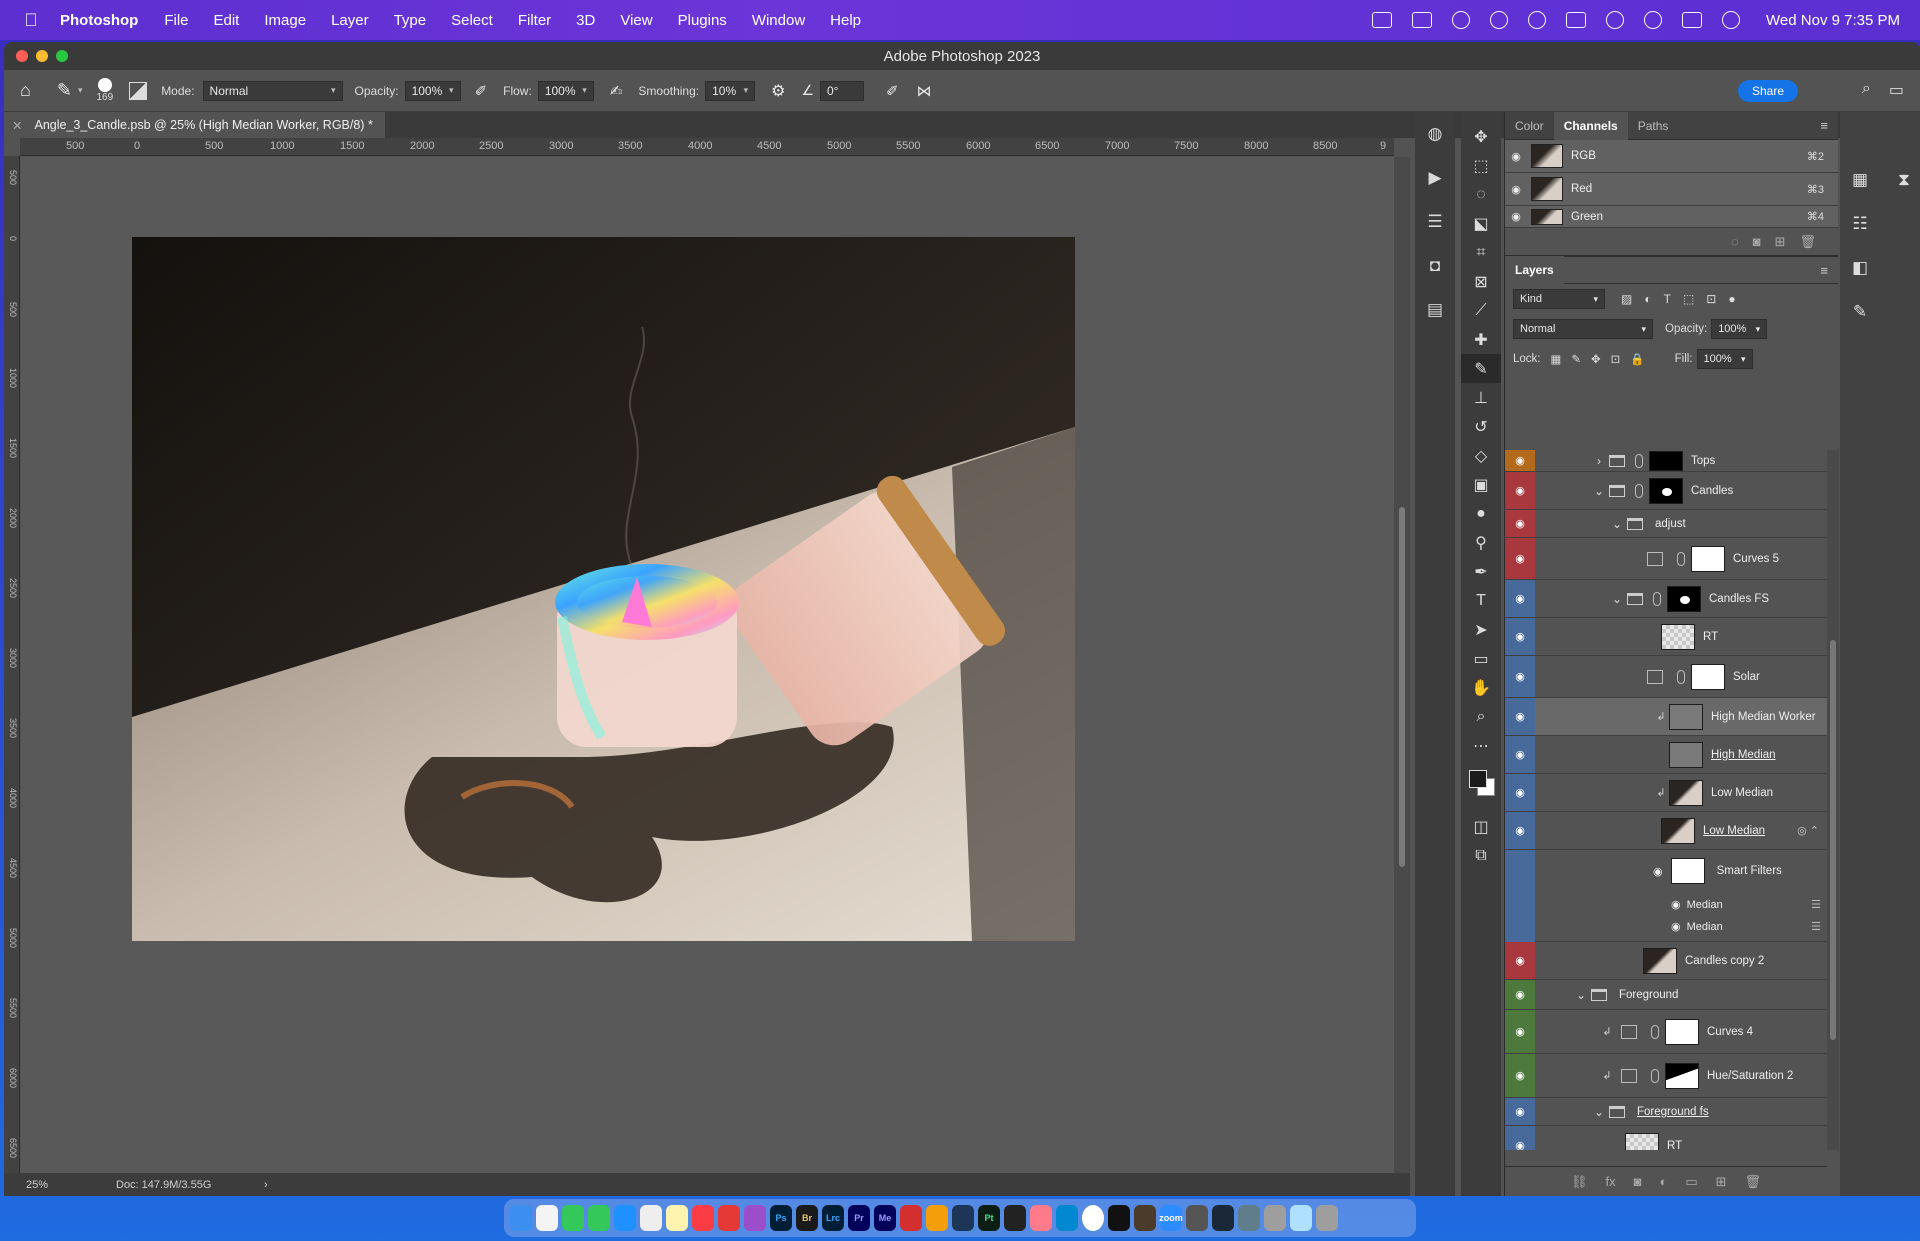  I want to click on new-layer-icon: ⊞, so click(1721, 1182).